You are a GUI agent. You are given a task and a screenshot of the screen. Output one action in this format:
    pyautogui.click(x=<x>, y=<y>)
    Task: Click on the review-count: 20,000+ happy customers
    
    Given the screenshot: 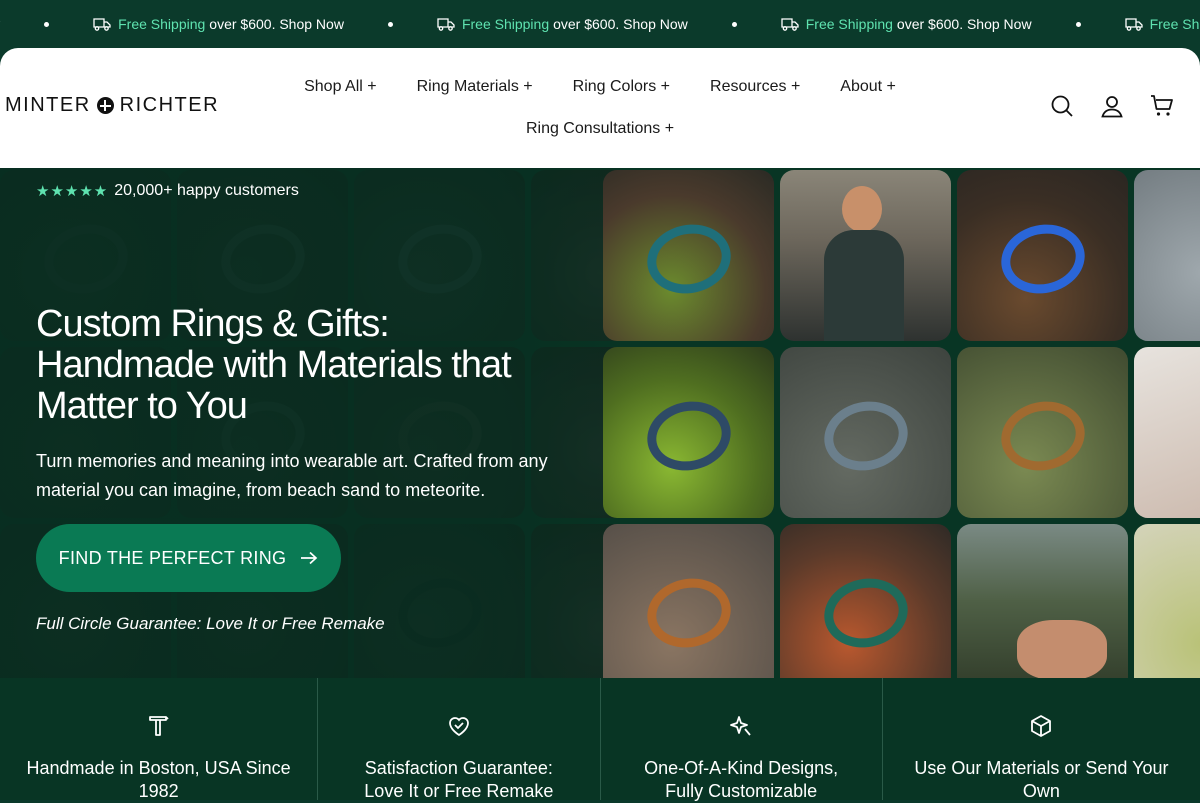 What is the action you would take?
    pyautogui.click(x=206, y=191)
    